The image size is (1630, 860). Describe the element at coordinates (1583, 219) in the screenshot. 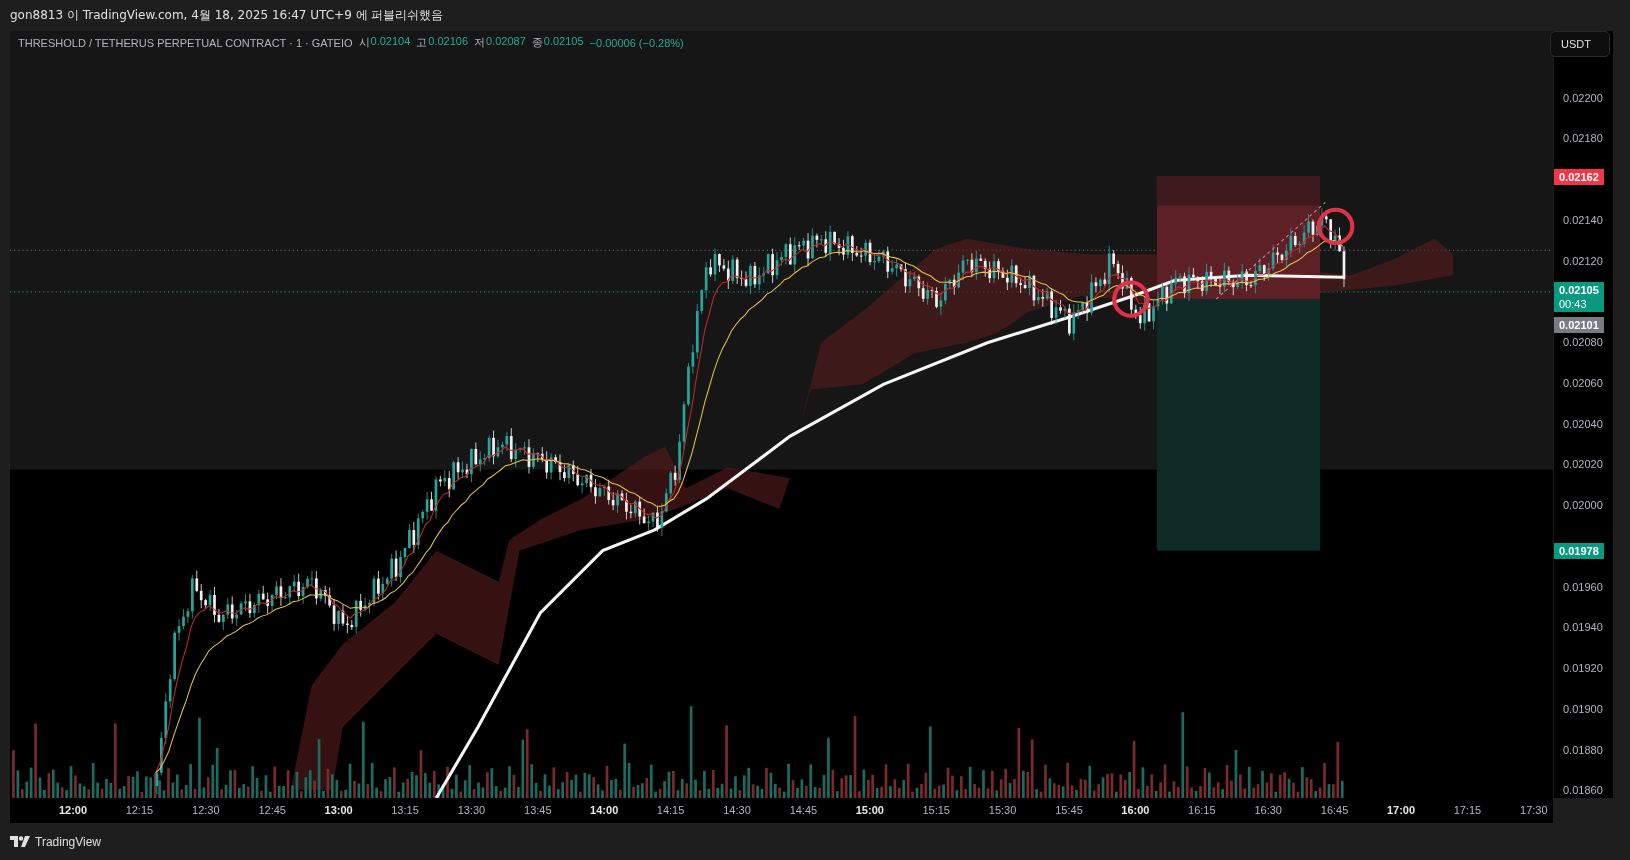

I see `price-tick-label: 0.02140` at that location.